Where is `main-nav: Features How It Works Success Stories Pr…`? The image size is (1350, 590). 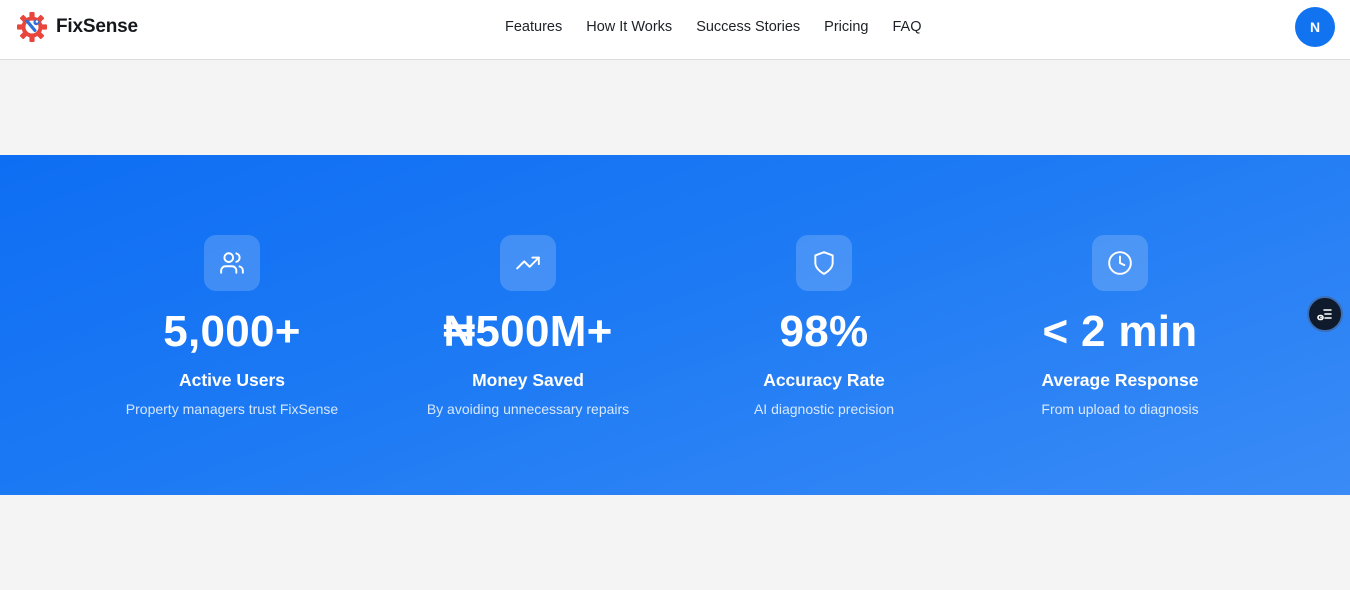
main-nav: Features How It Works Success Stories Pr… is located at coordinates (713, 27).